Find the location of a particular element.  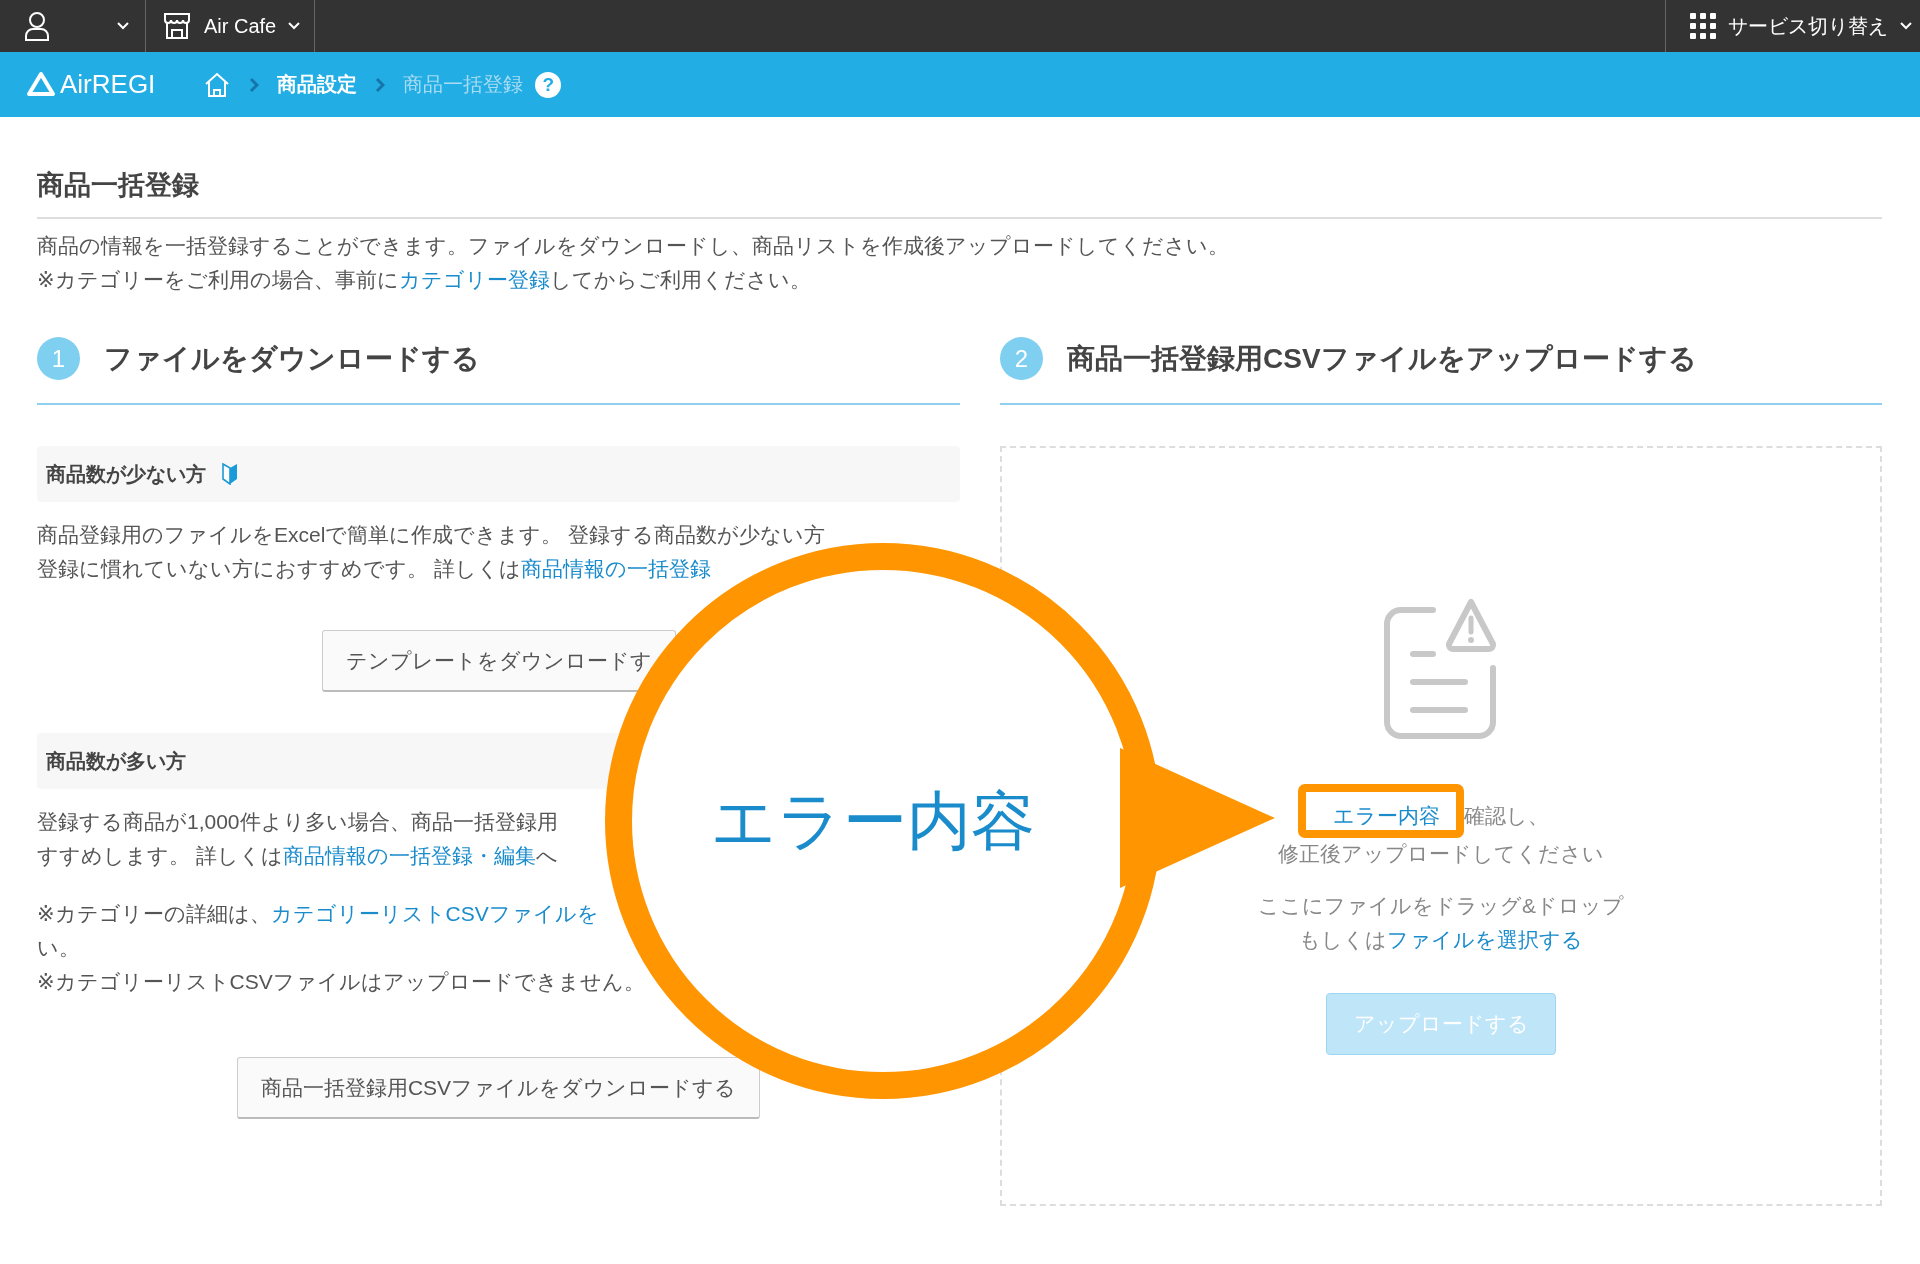

logo: AirREGI is located at coordinates (91, 84).